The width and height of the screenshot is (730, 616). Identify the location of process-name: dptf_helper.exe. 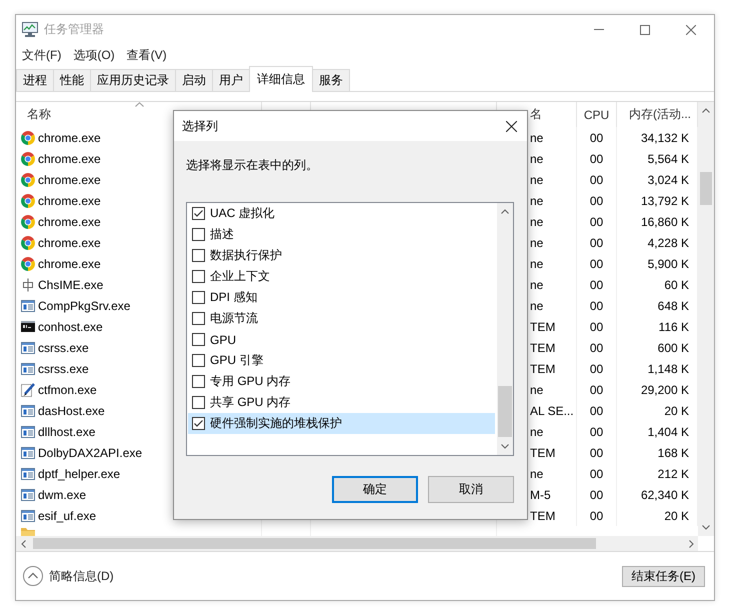
(79, 473).